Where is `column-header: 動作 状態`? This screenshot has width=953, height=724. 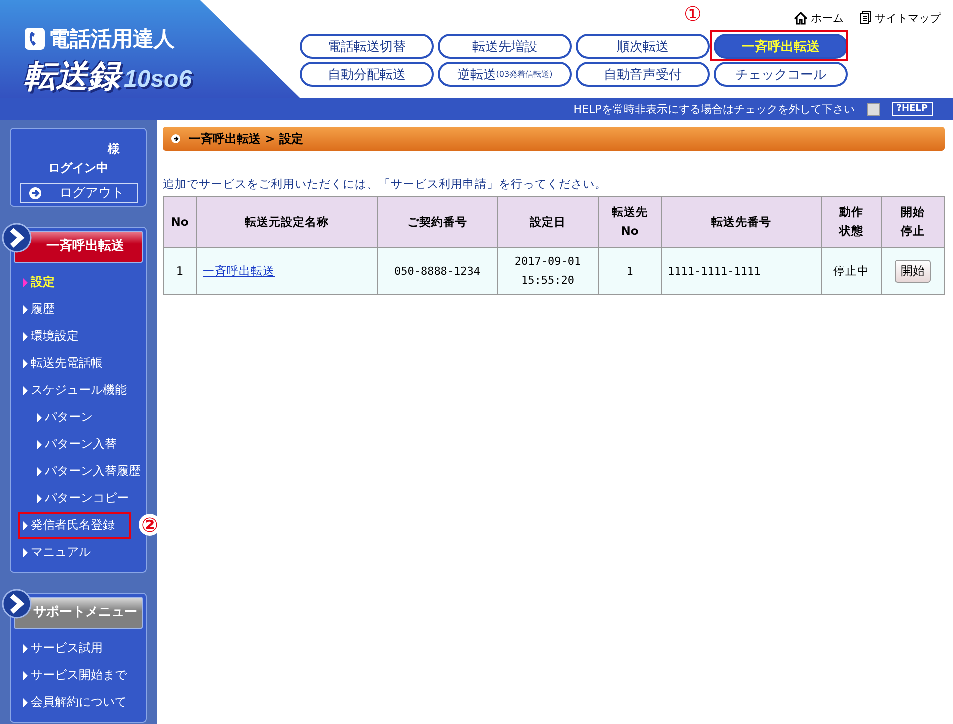
column-header: 動作 状態 is located at coordinates (852, 222).